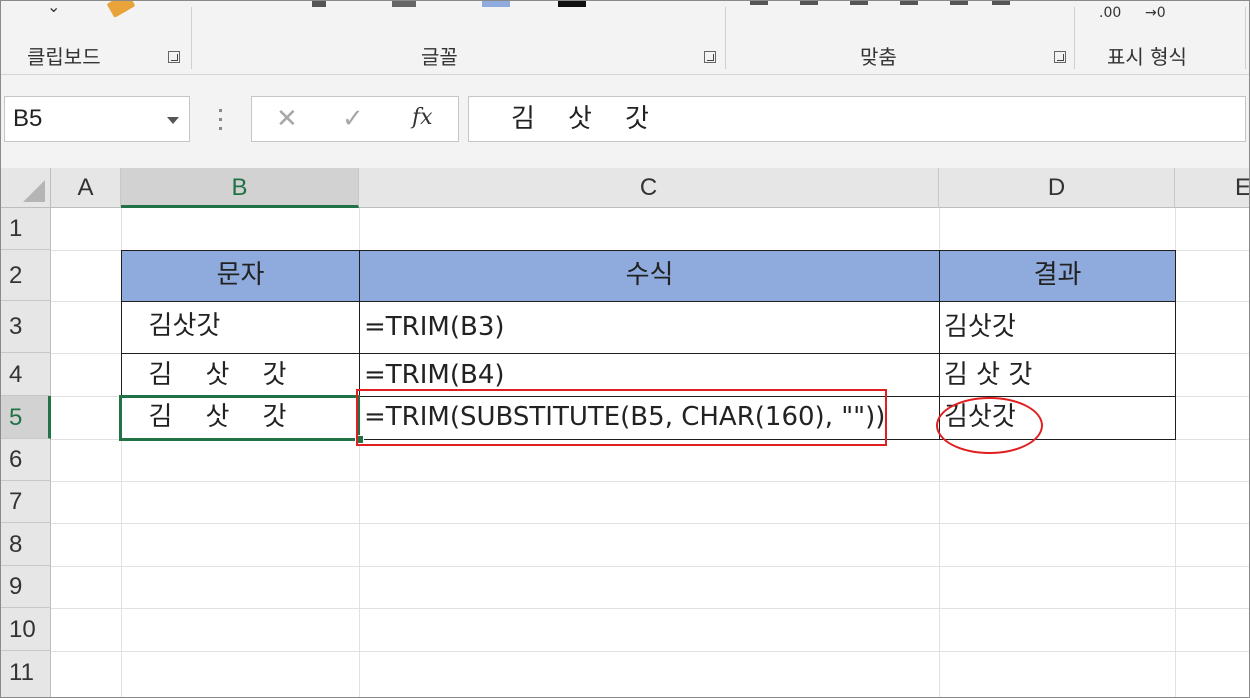 This screenshot has width=1250, height=698. I want to click on font-group-label: 글꼴, so click(439, 57).